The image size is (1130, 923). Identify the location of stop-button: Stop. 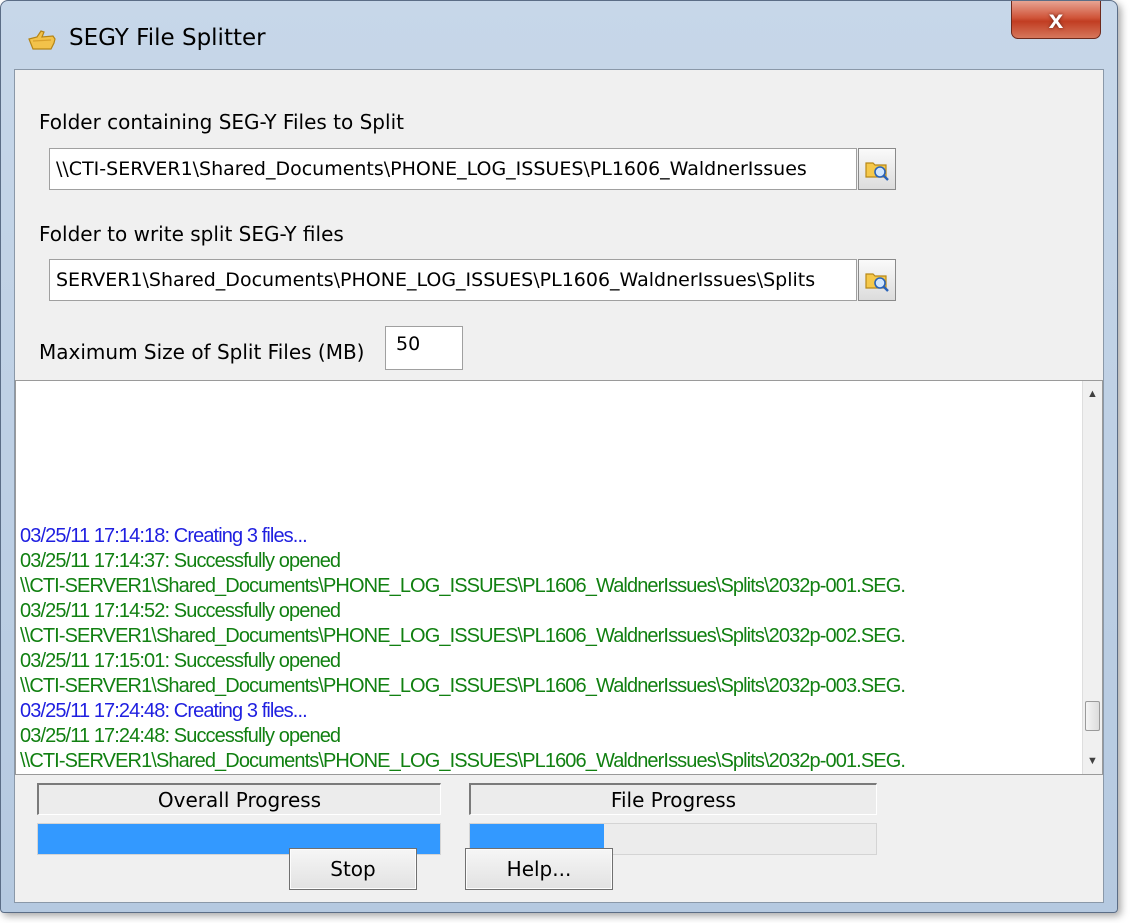
(353, 869).